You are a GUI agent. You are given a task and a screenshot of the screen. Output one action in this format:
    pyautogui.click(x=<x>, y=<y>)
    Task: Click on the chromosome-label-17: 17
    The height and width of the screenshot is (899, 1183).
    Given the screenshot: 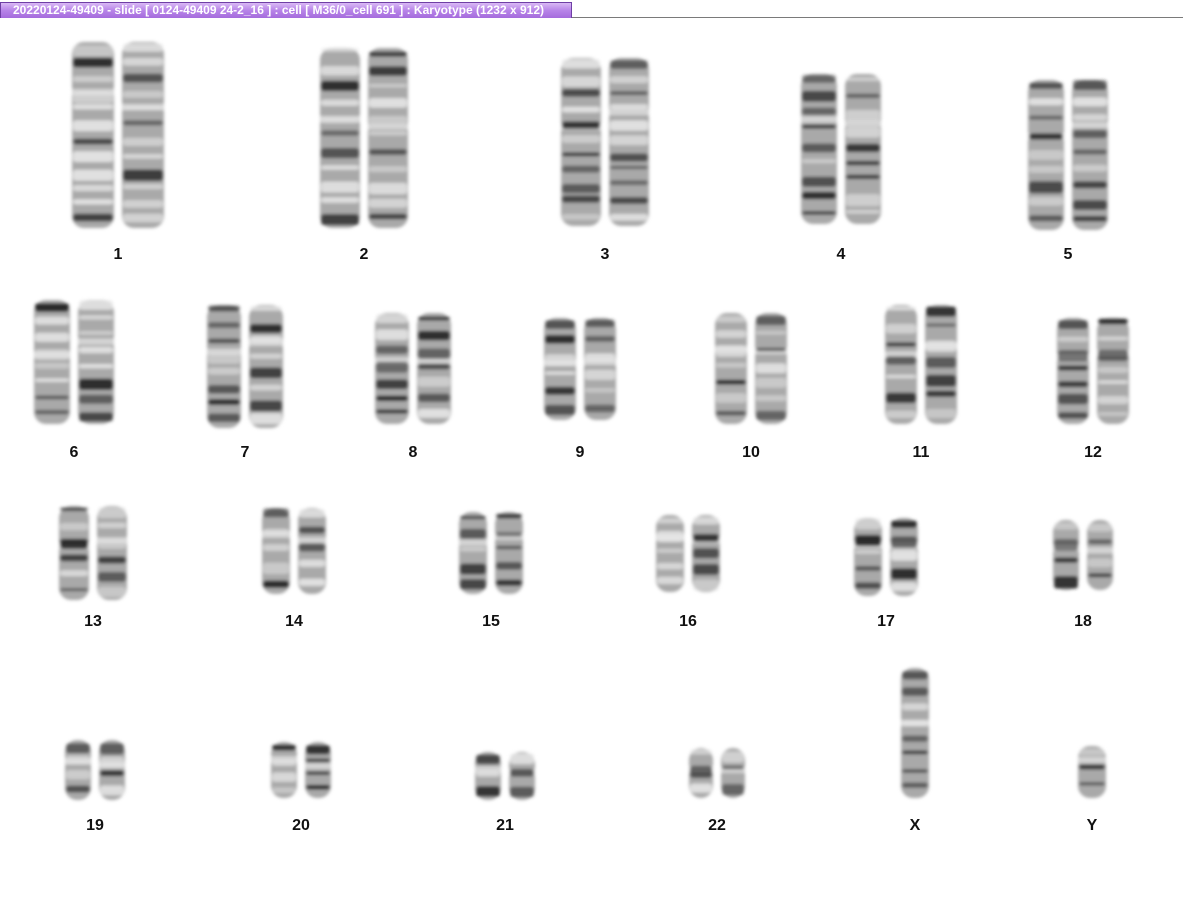 What is the action you would take?
    pyautogui.click(x=886, y=621)
    